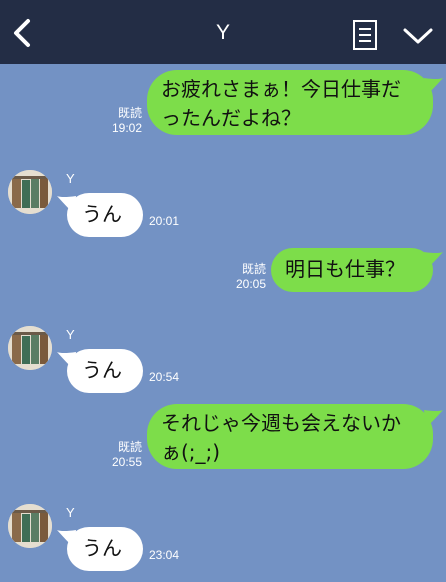  What do you see at coordinates (281, 89) in the screenshot?
I see `message-text: お疲れさまぁ！今日仕事だ` at bounding box center [281, 89].